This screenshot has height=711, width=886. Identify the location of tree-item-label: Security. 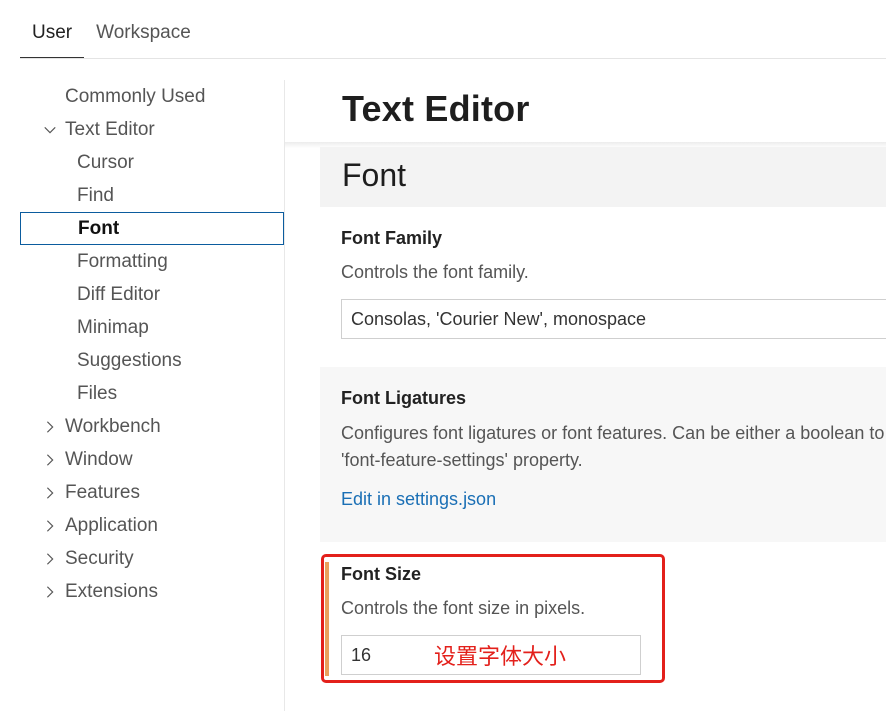
(99, 558).